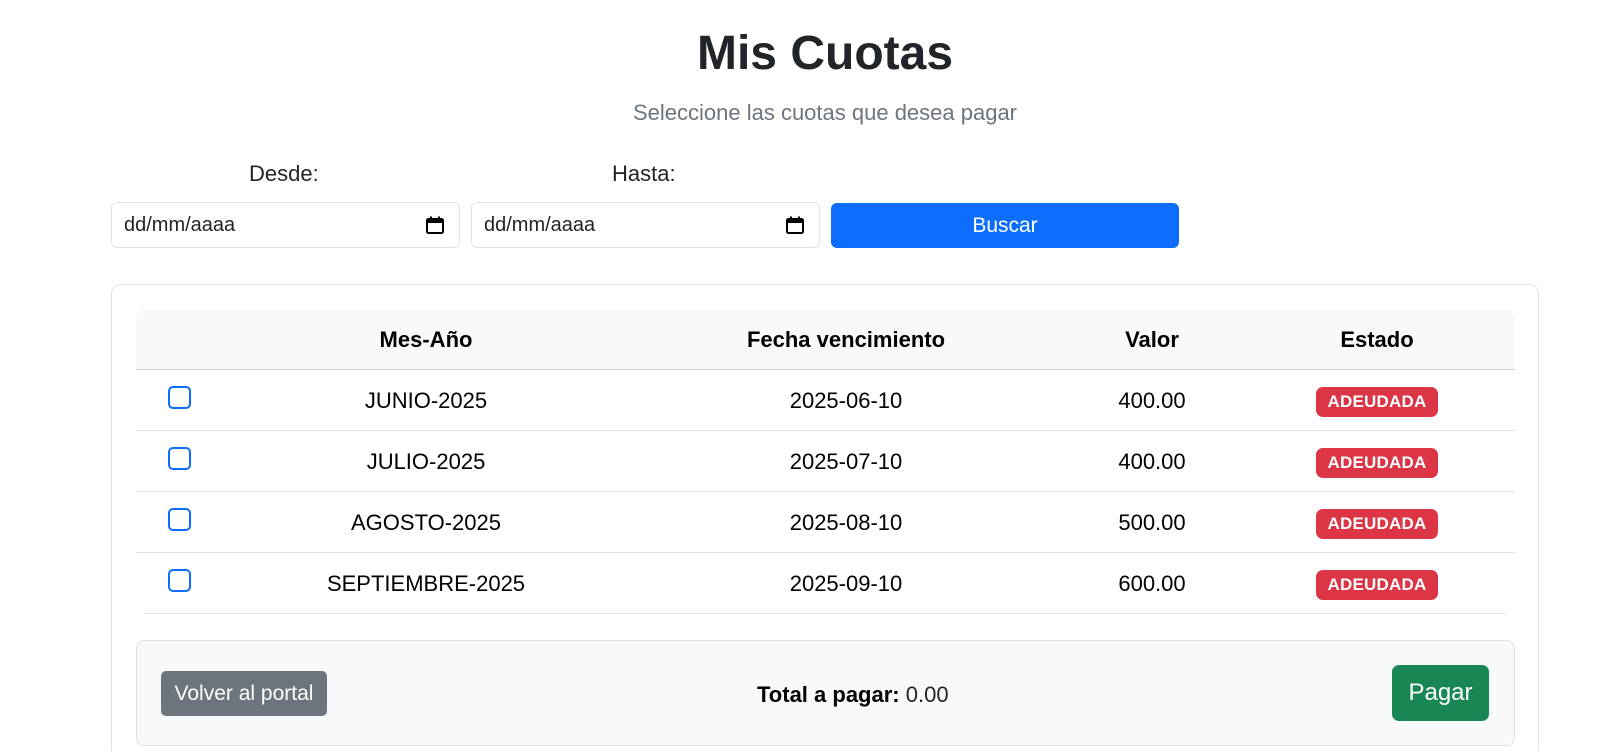 This screenshot has width=1605, height=751. What do you see at coordinates (540, 224) in the screenshot?
I see `hasta-date-text: dd/mm/aaaa` at bounding box center [540, 224].